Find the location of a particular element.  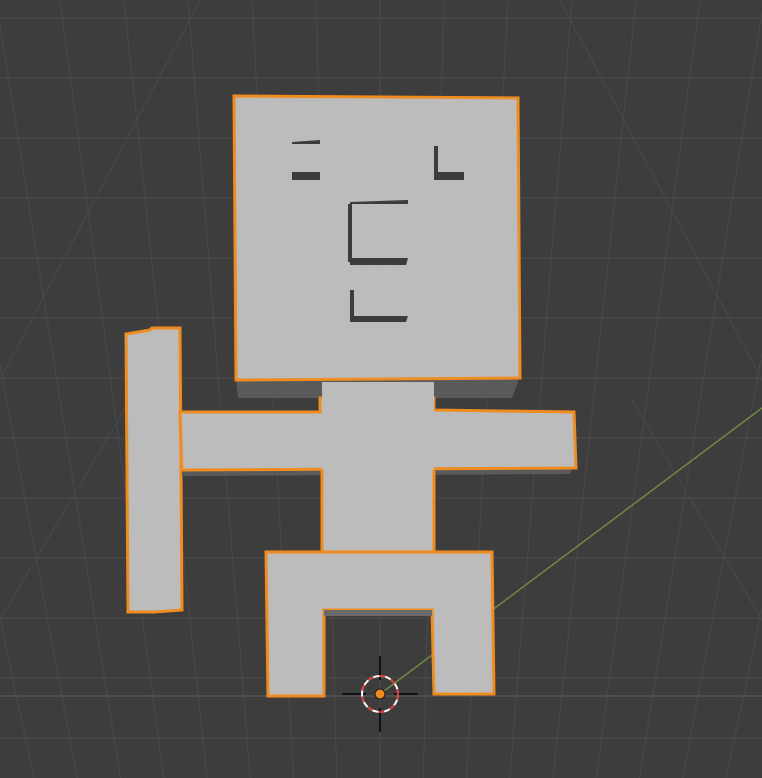

torso-grid is located at coordinates (378, 467).